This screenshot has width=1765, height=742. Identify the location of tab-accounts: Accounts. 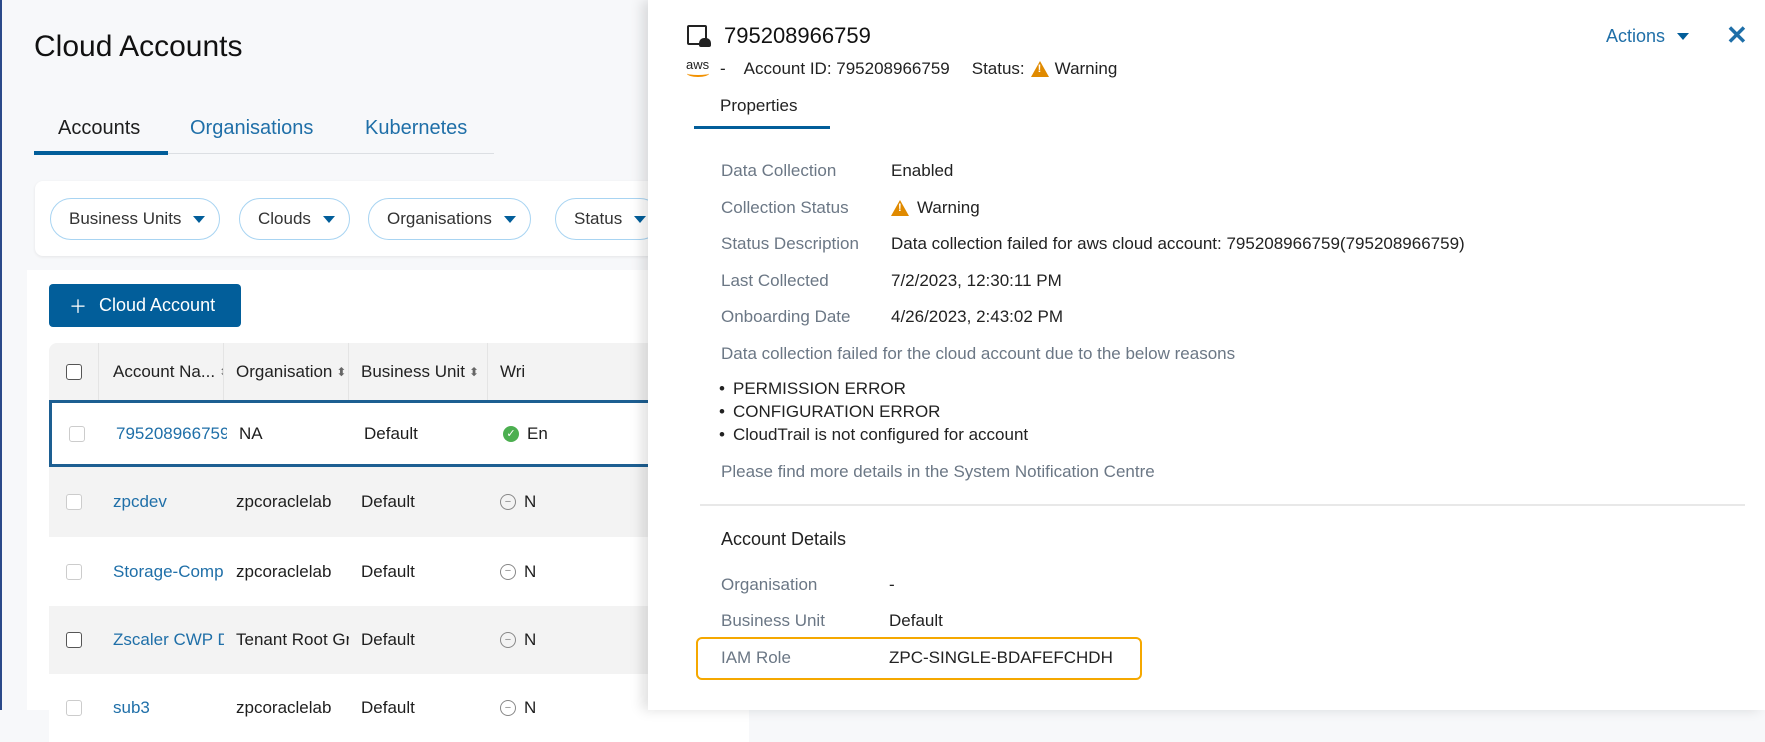
(99, 128).